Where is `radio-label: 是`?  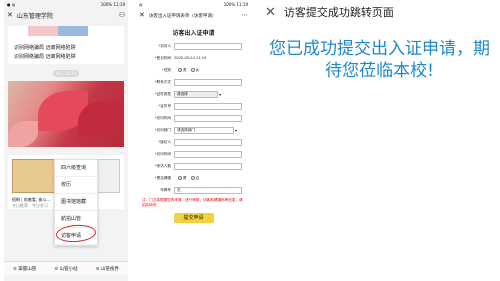
radio-label: 是 is located at coordinates (185, 177).